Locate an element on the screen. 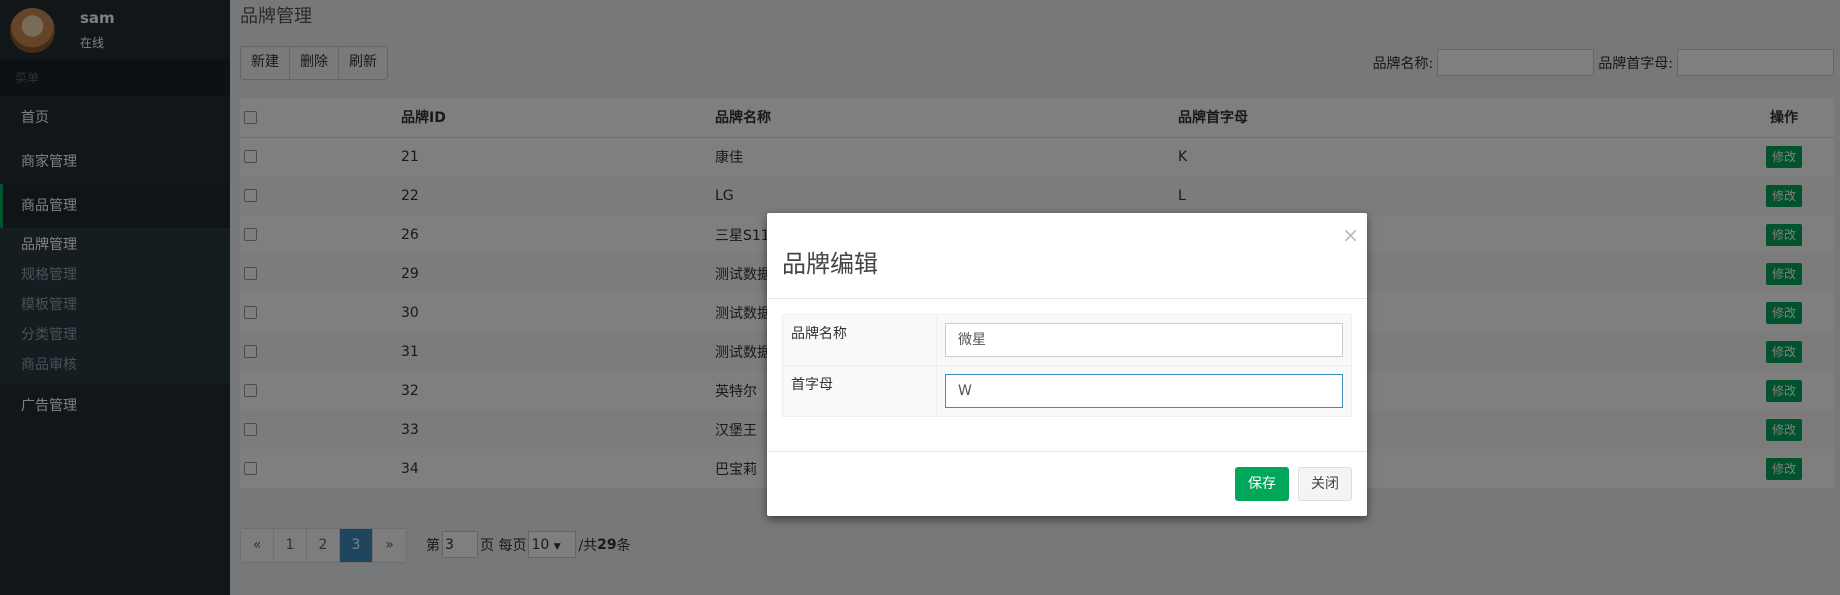 This screenshot has width=1840, height=595. brand-form: 品牌名称 微星 首字母 W is located at coordinates (1067, 365).